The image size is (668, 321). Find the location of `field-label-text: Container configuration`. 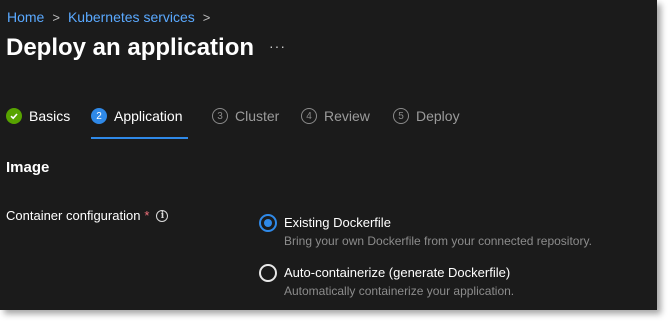

field-label-text: Container configuration is located at coordinates (73, 215).